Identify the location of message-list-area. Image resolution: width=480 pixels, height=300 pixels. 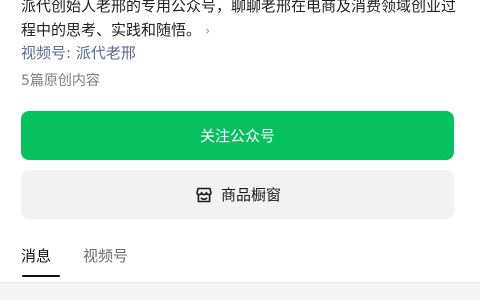
(240, 291).